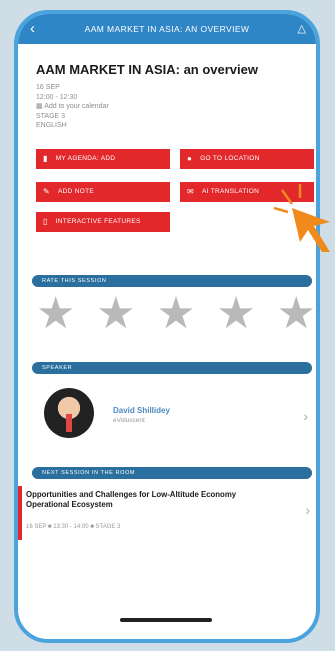 This screenshot has width=335, height=651. What do you see at coordinates (57, 97) in the screenshot?
I see `session-time: 12:00 - 12:30` at bounding box center [57, 97].